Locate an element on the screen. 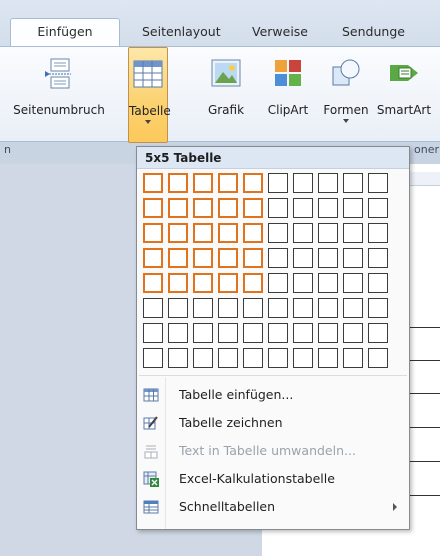 Image resolution: width=440 pixels, height=556 pixels. shapes-button: Formen is located at coordinates (346, 95).